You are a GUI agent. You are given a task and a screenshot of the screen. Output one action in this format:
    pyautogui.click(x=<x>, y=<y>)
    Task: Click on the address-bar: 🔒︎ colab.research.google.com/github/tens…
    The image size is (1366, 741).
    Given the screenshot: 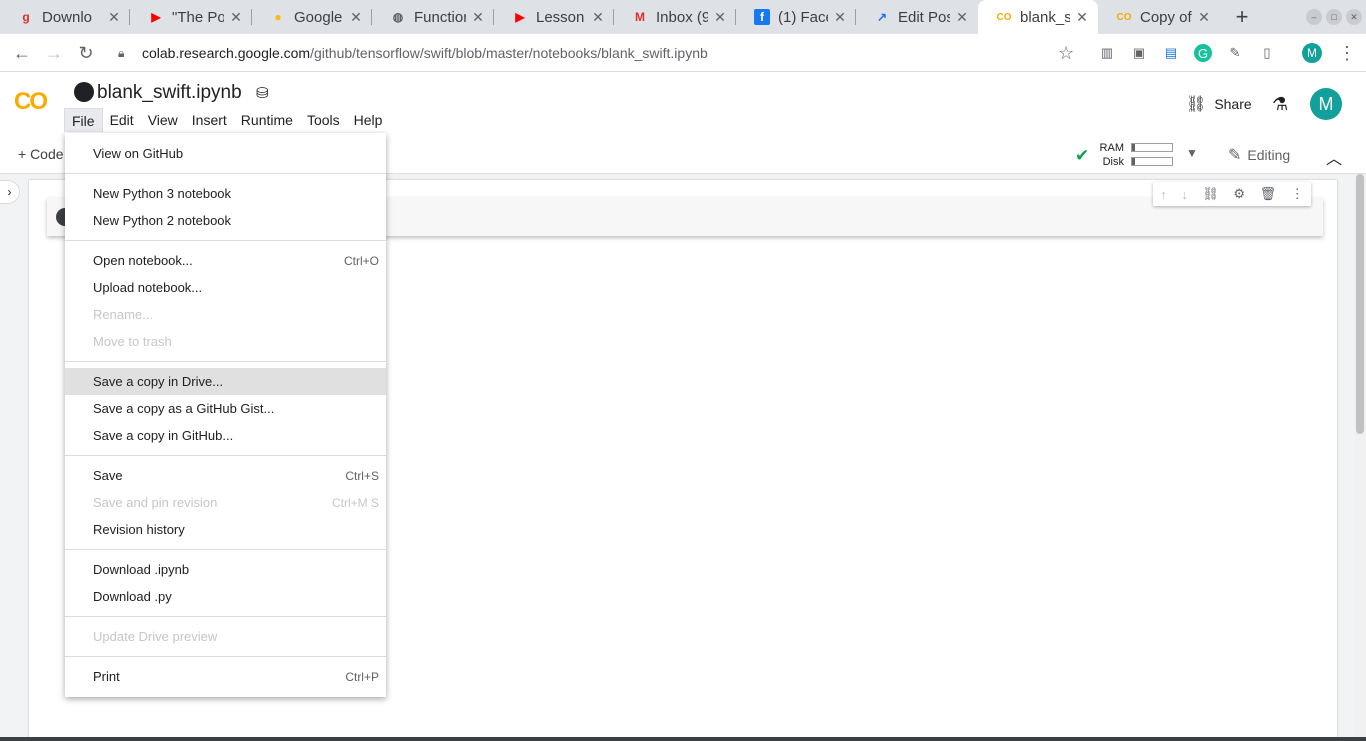 What is the action you would take?
    pyautogui.click(x=598, y=53)
    